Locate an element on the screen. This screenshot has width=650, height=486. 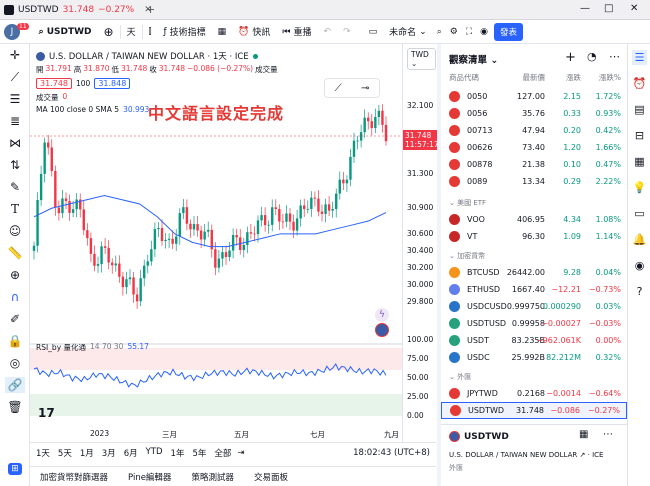
period-button: 5年 is located at coordinates (199, 453).